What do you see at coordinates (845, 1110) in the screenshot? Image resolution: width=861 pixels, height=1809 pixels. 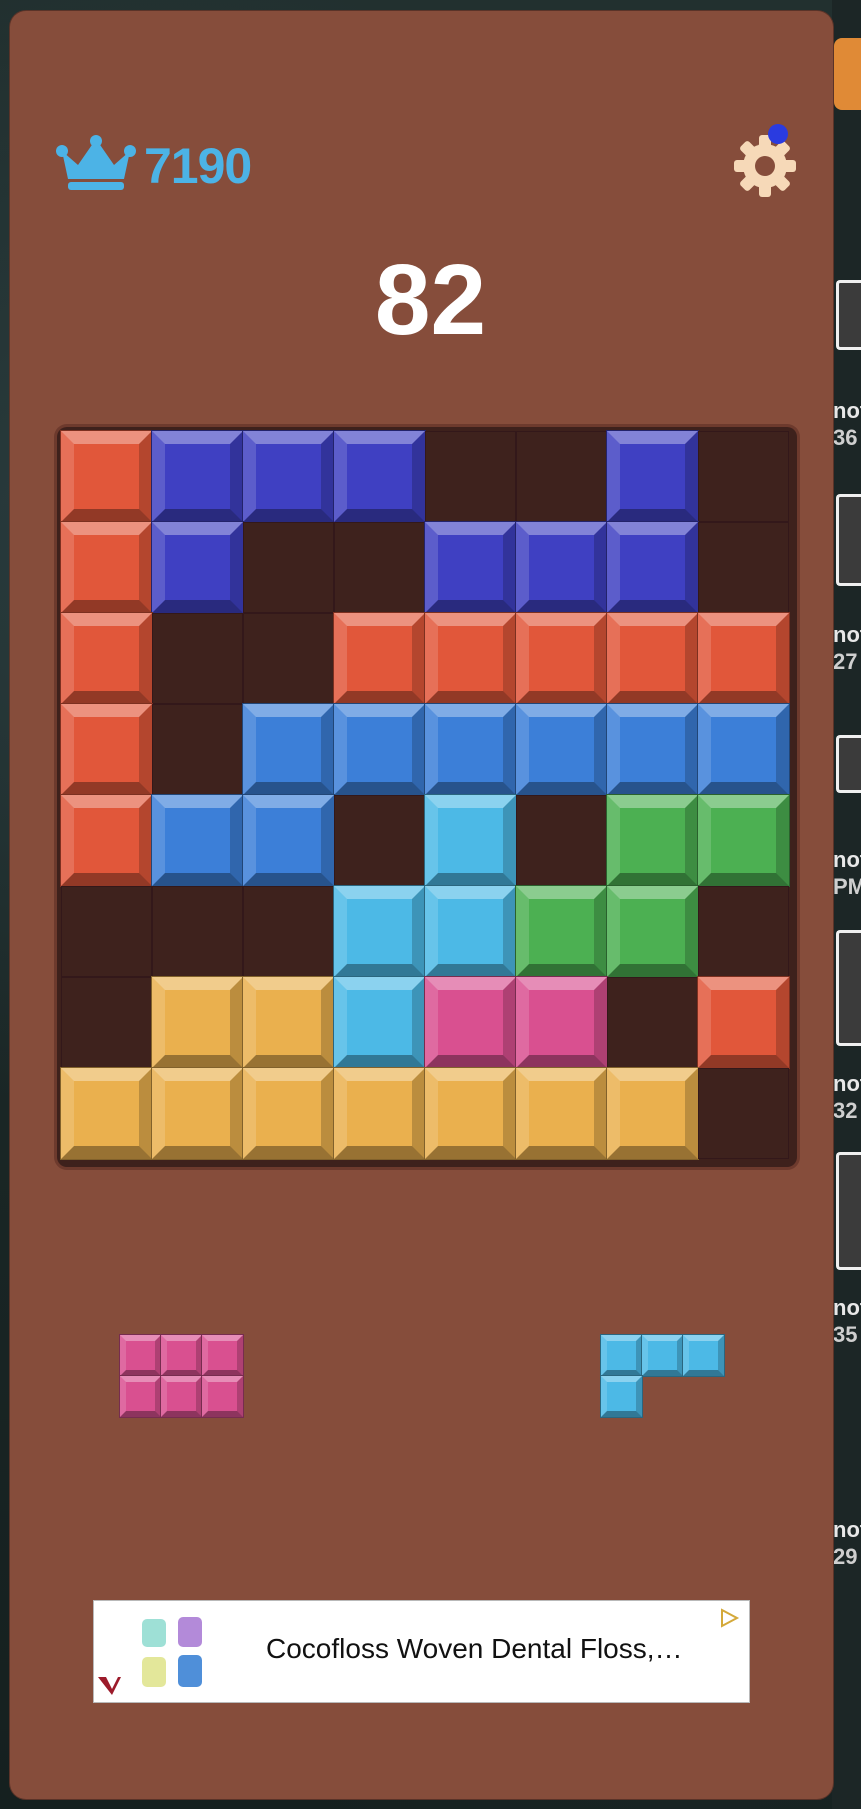 I see `fragment-subtext: 32` at bounding box center [845, 1110].